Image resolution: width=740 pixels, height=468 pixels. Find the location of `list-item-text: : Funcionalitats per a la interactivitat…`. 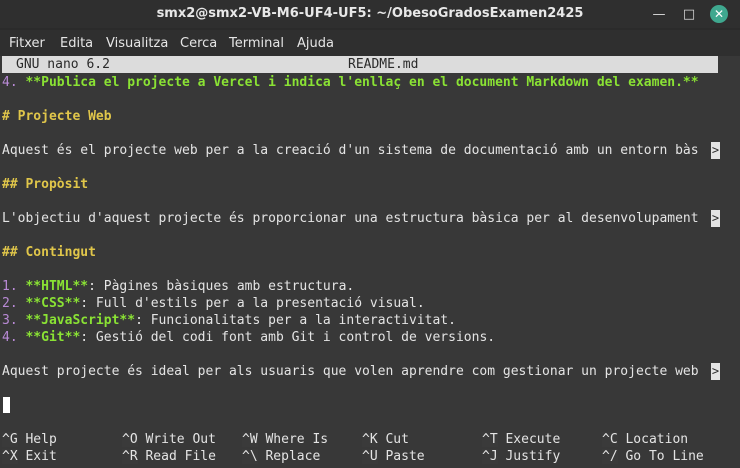

list-item-text: : Funcionalitats per a la interactivitat… is located at coordinates (295, 320).